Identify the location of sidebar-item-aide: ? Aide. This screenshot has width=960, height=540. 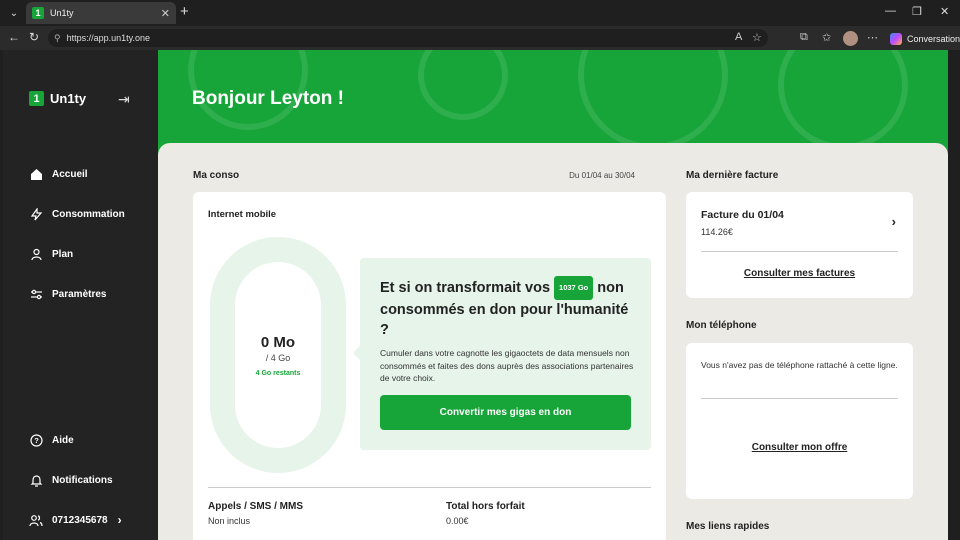
(51, 440).